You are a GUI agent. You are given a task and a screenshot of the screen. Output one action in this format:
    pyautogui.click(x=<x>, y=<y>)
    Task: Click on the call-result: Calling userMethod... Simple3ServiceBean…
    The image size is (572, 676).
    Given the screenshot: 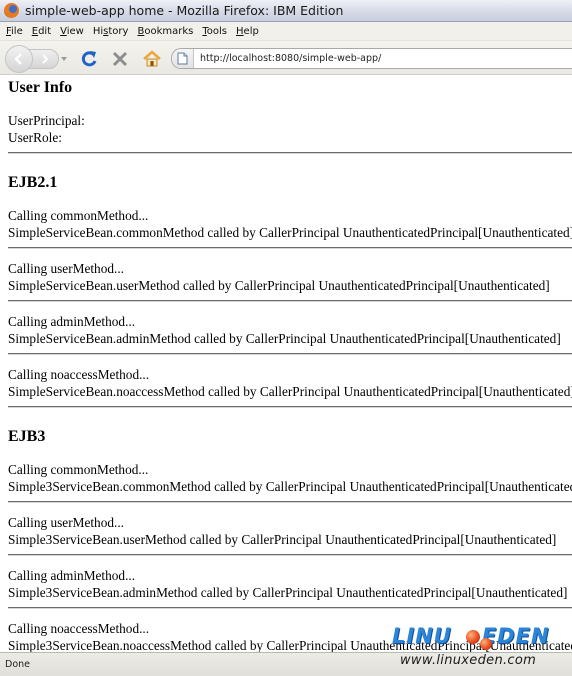 What is the action you would take?
    pyautogui.click(x=290, y=531)
    